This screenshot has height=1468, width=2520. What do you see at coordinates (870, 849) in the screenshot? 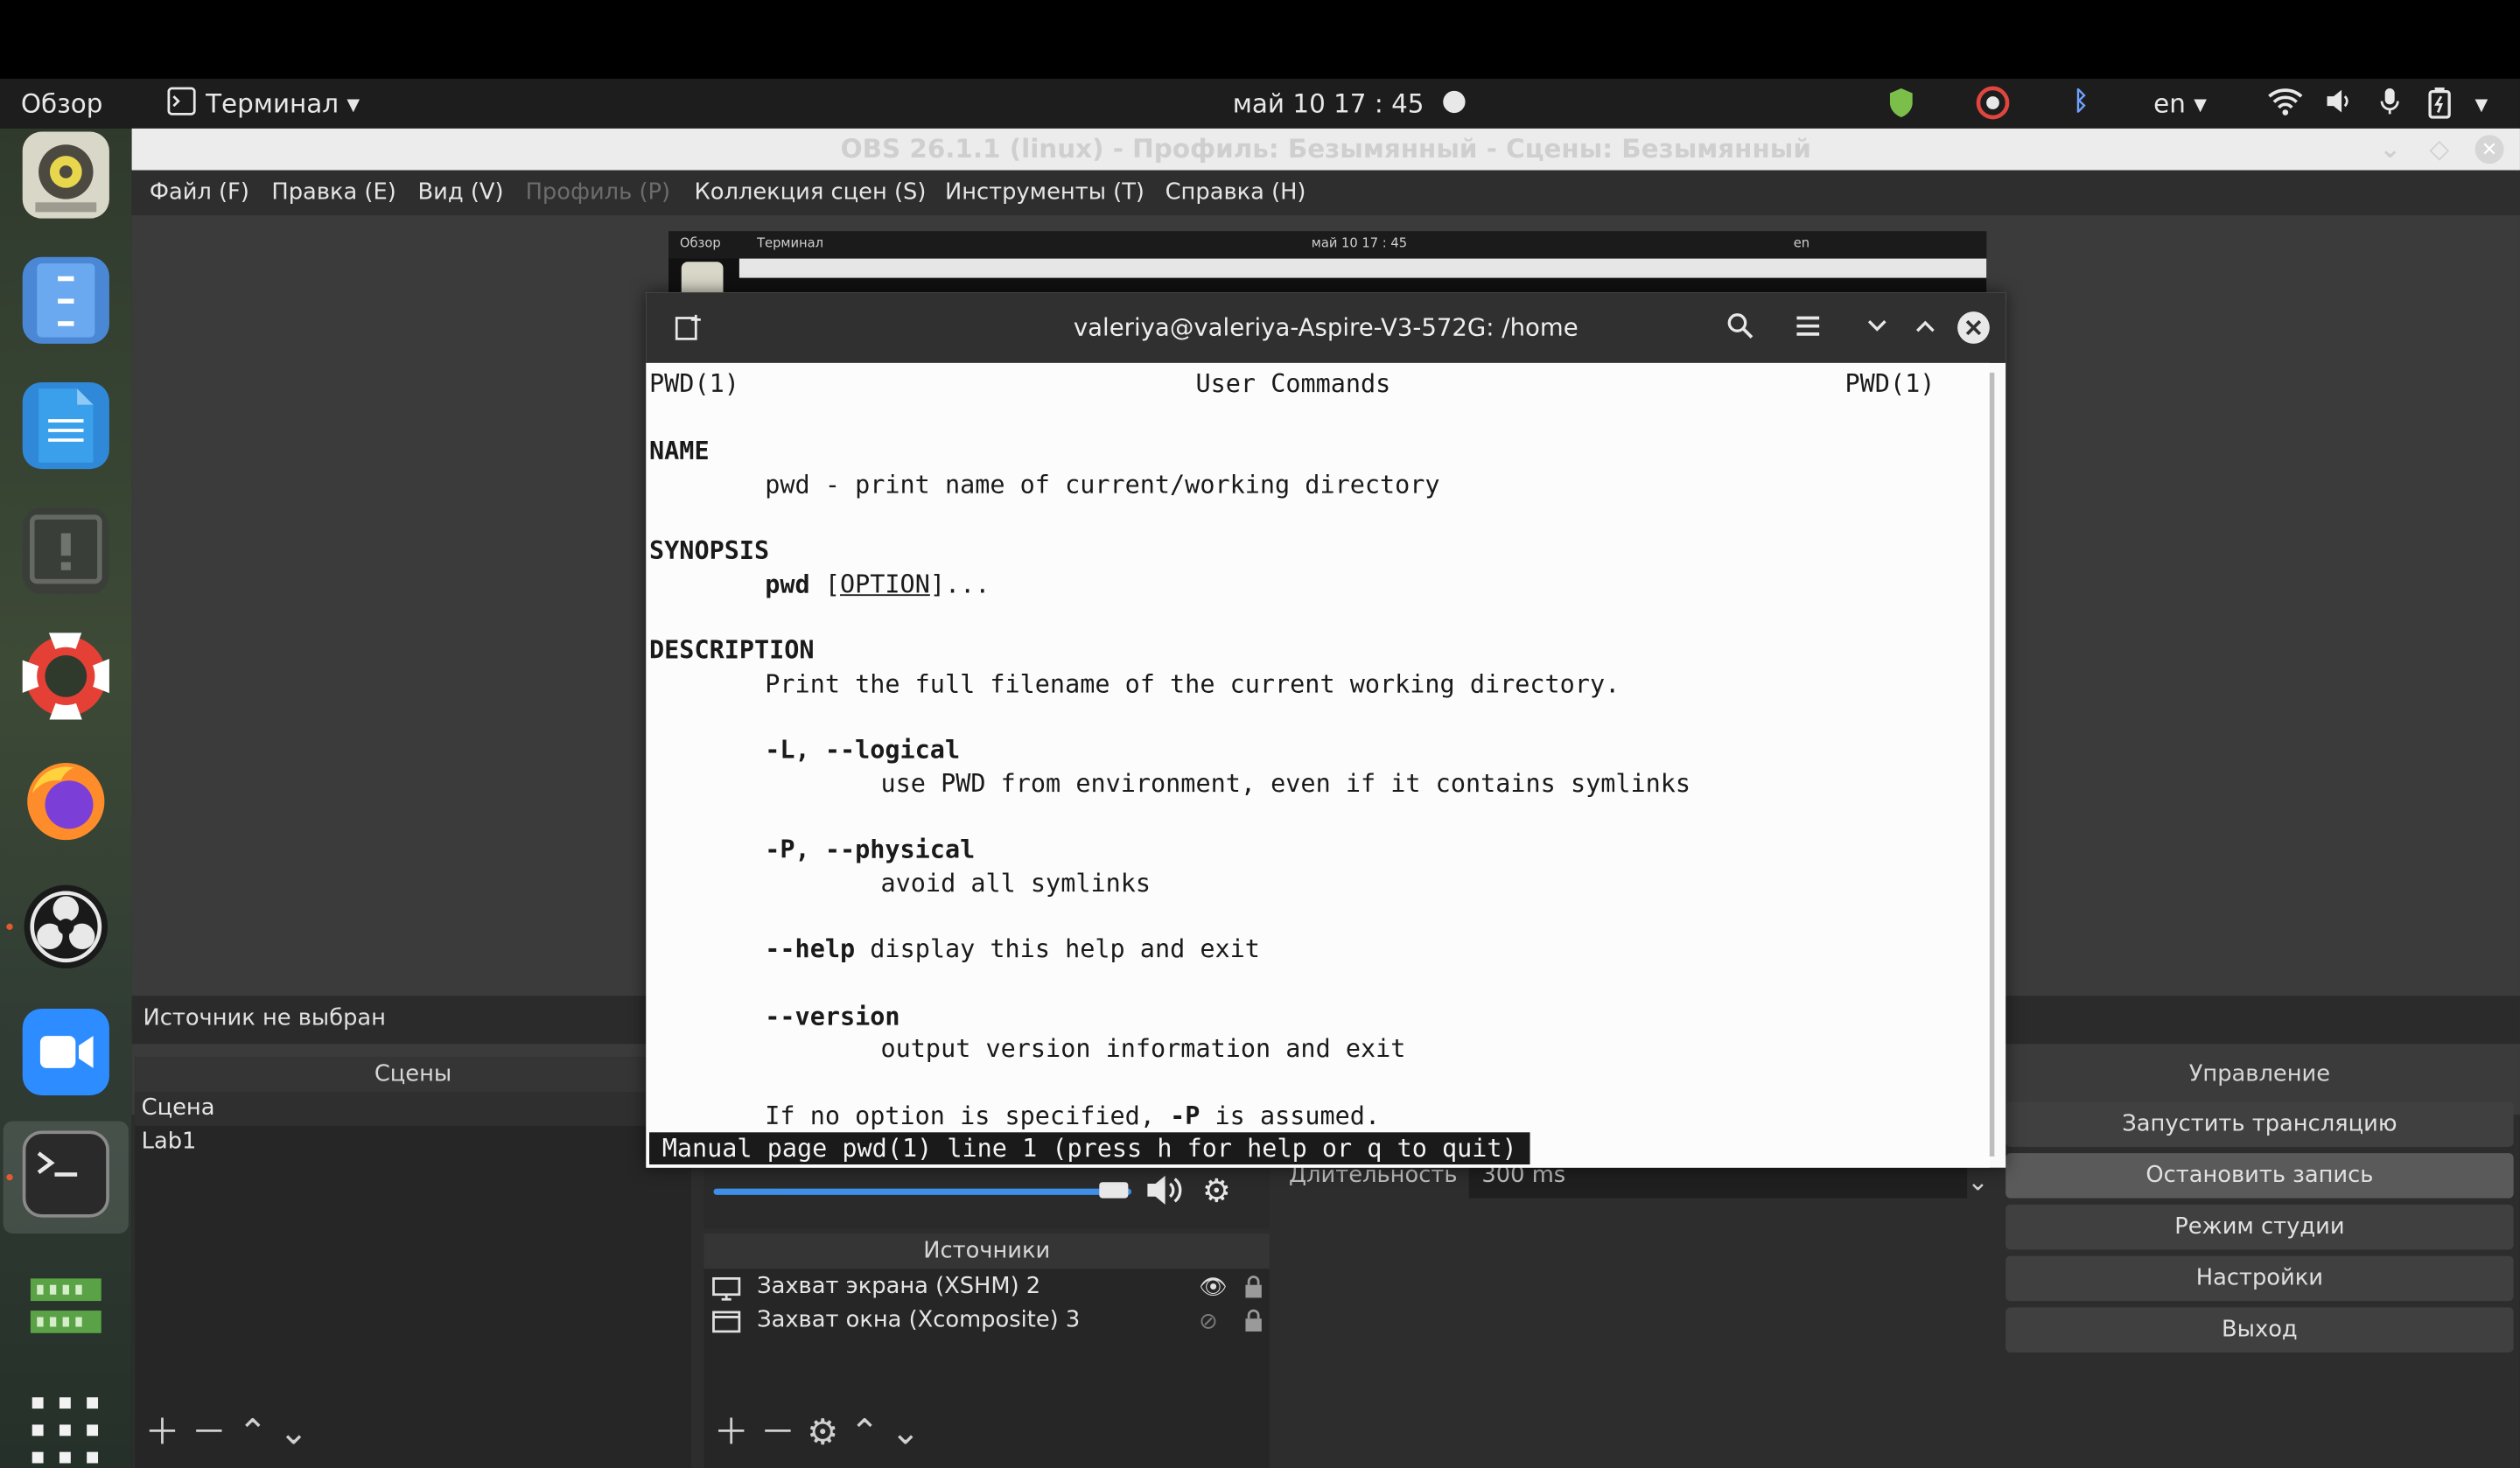
I see `opt-p-flag: -P, --physical` at bounding box center [870, 849].